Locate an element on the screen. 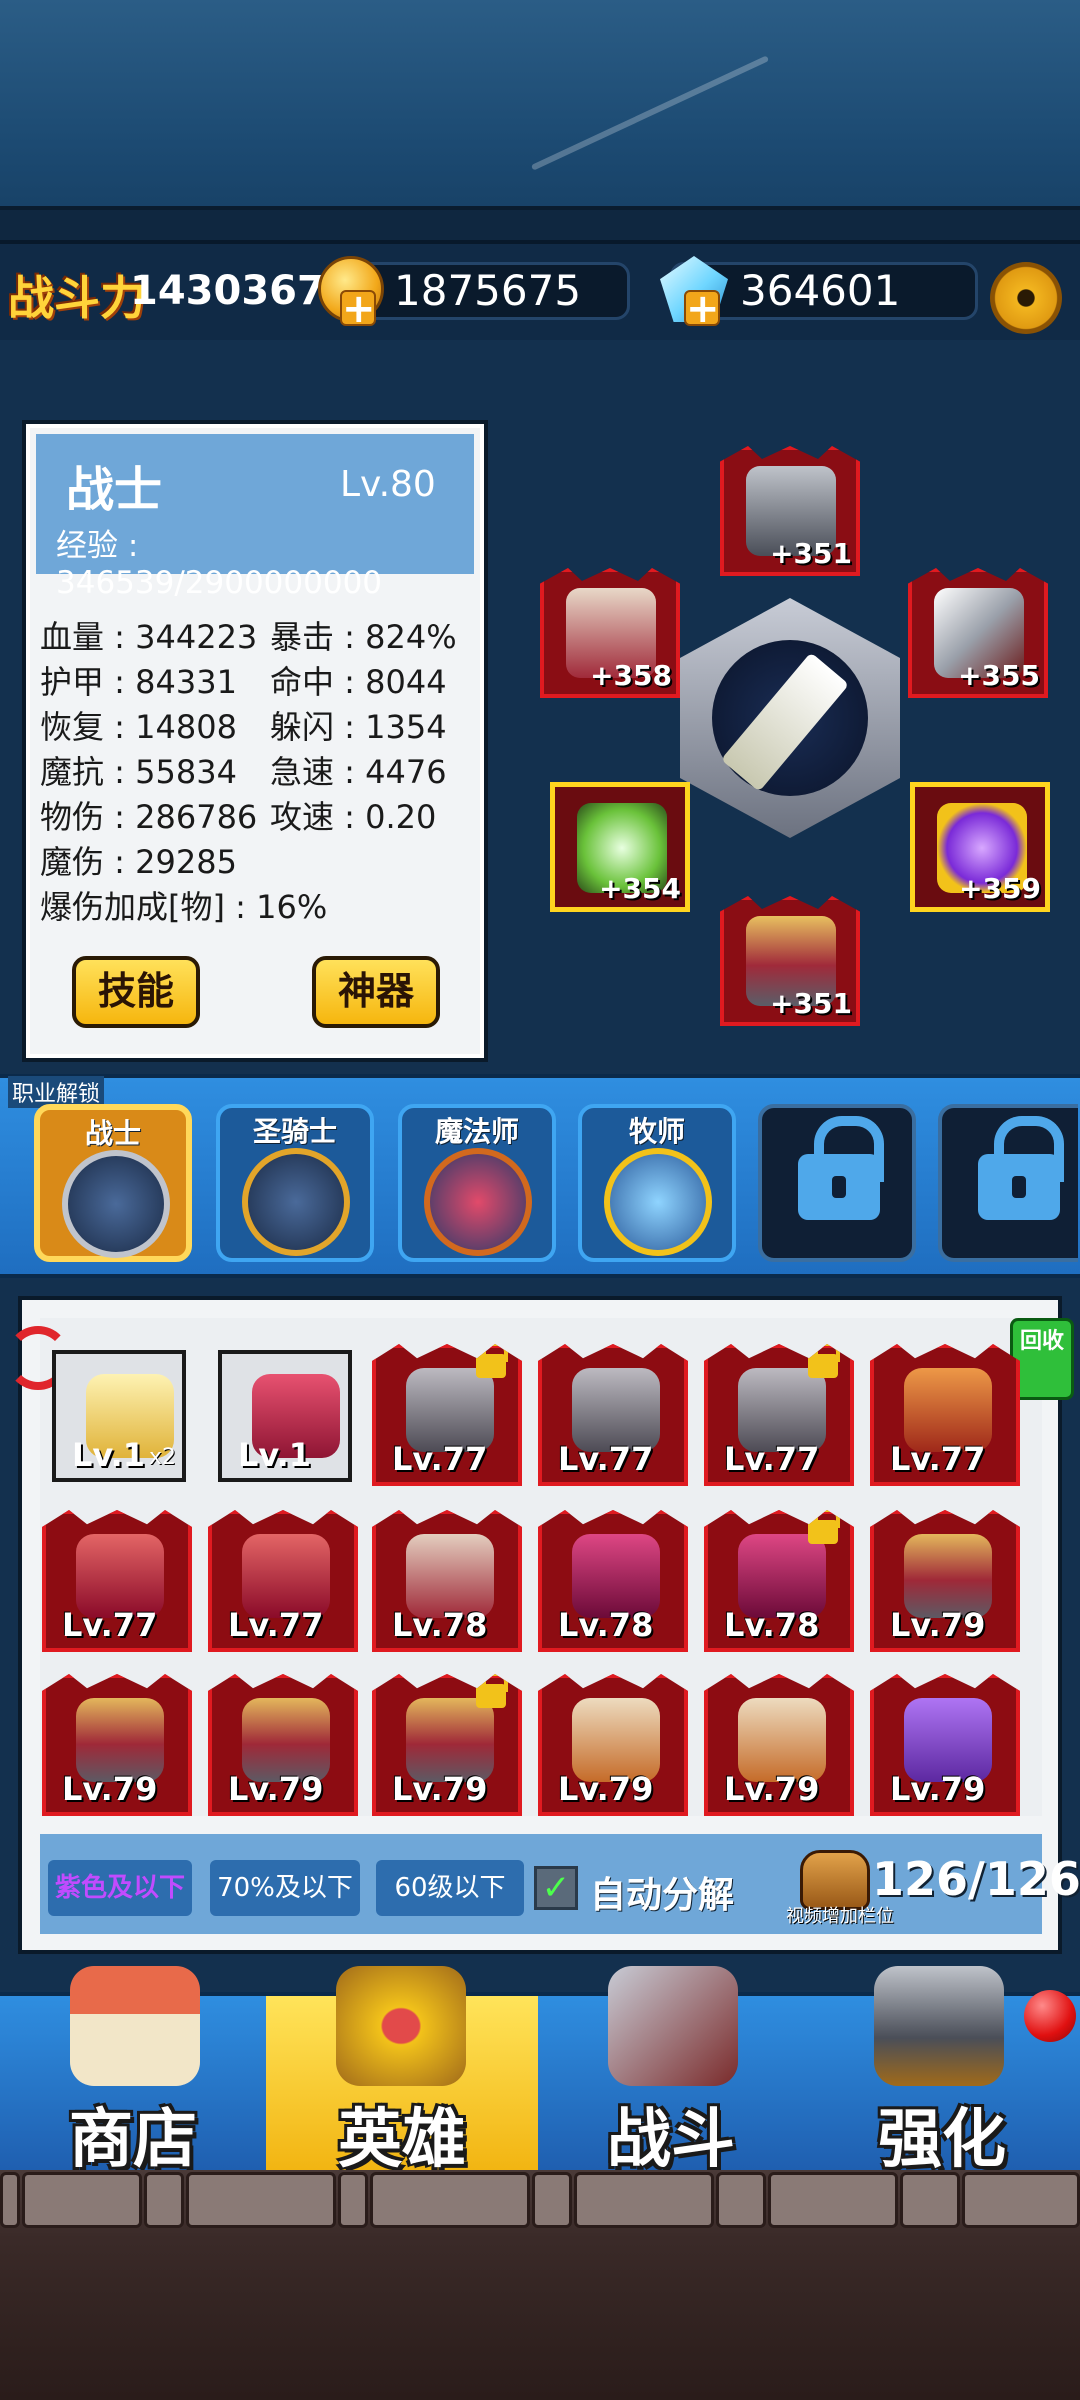  inventory-item: Lv.1 is located at coordinates (285, 1416).